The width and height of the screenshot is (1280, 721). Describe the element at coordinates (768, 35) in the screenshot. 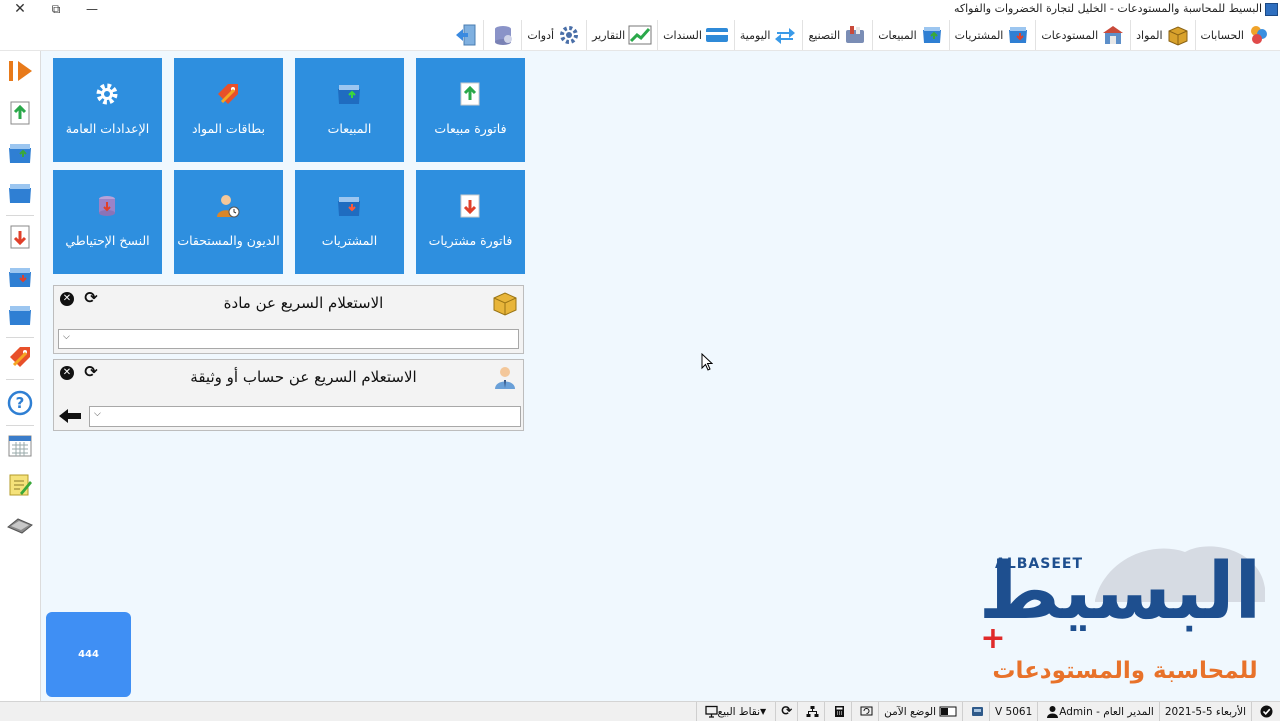

I see `menu-journal: اليومية` at that location.